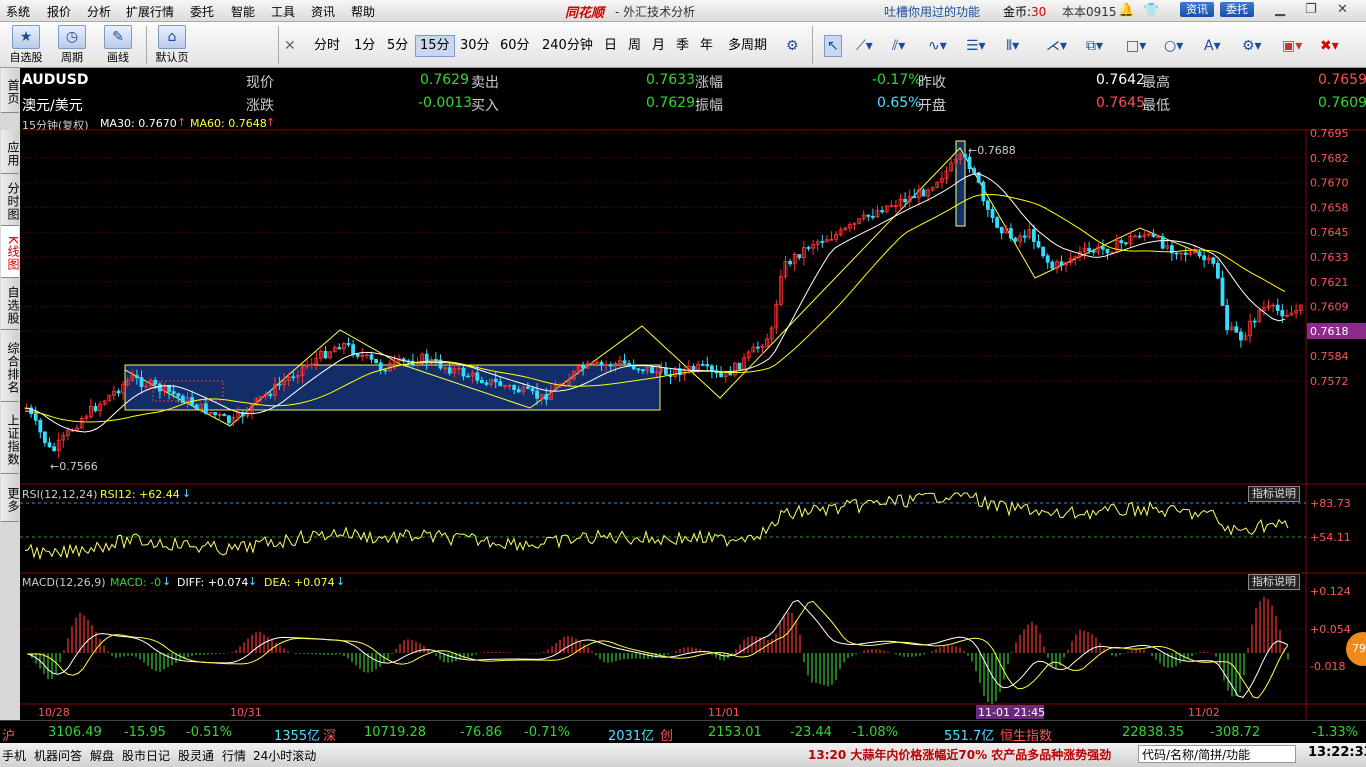  Describe the element at coordinates (547, 732) in the screenshot. I see `sz-pct: -0.71%` at that location.